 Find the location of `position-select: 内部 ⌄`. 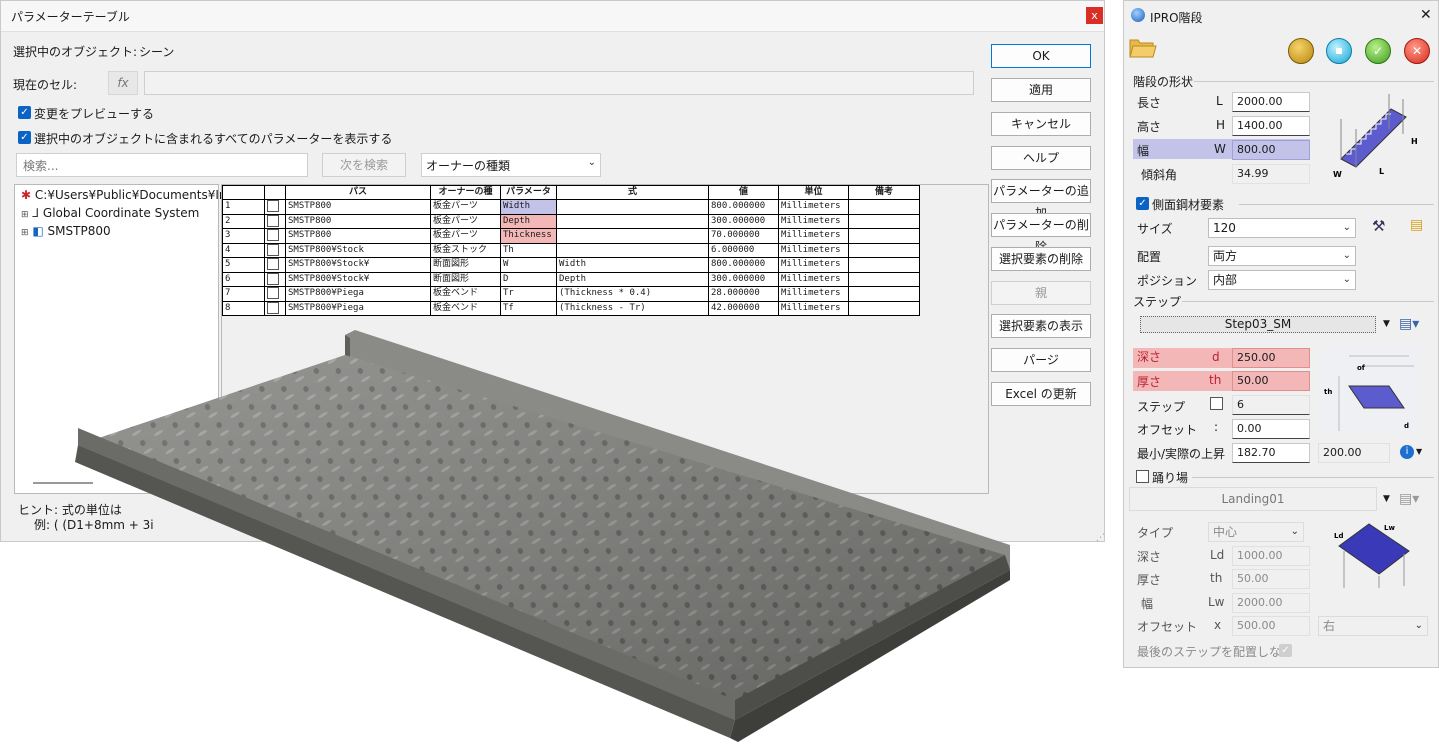

position-select: 内部 ⌄ is located at coordinates (1282, 280).